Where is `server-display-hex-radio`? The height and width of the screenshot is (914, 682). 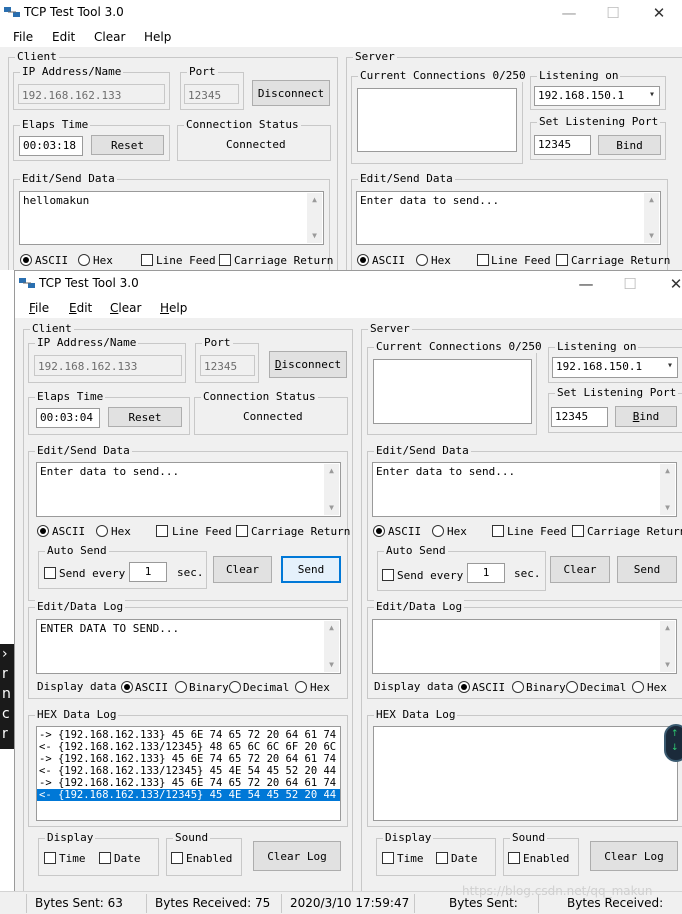 server-display-hex-radio is located at coordinates (638, 687).